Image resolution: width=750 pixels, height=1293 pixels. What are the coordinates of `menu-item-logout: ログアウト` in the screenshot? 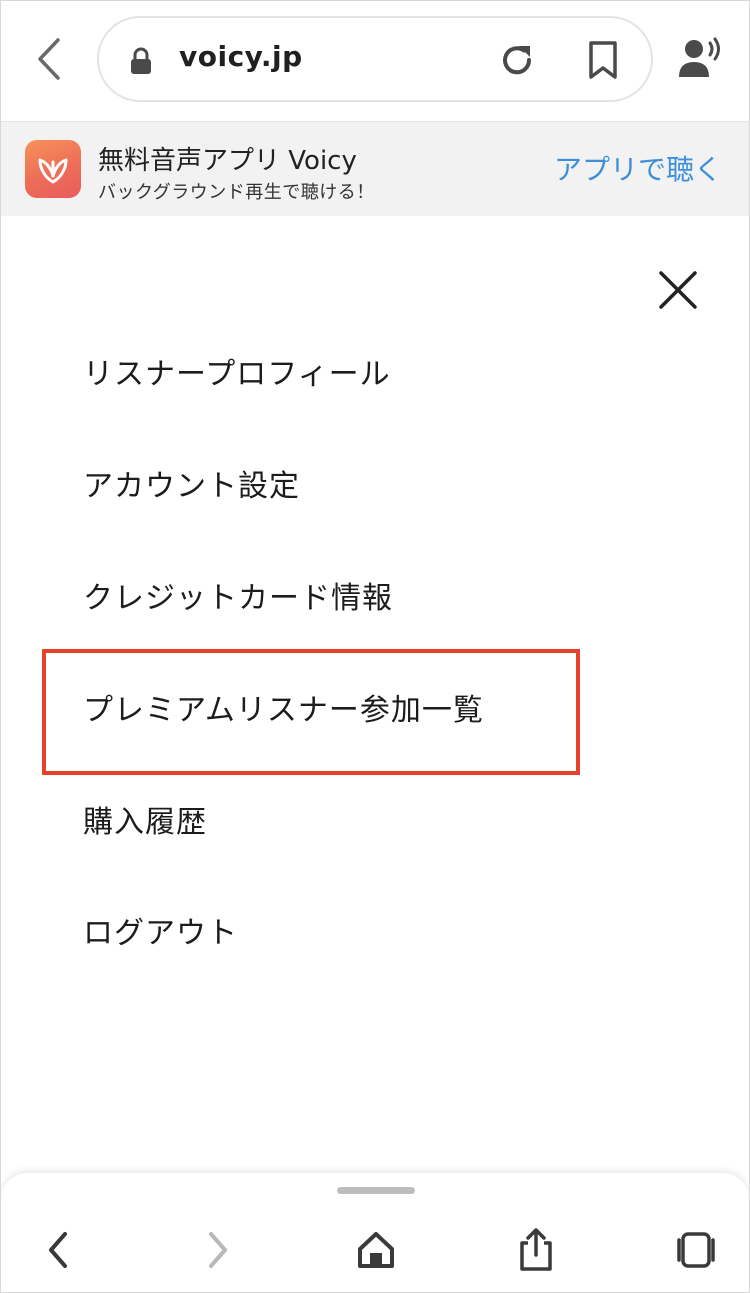 It's located at (160, 934).